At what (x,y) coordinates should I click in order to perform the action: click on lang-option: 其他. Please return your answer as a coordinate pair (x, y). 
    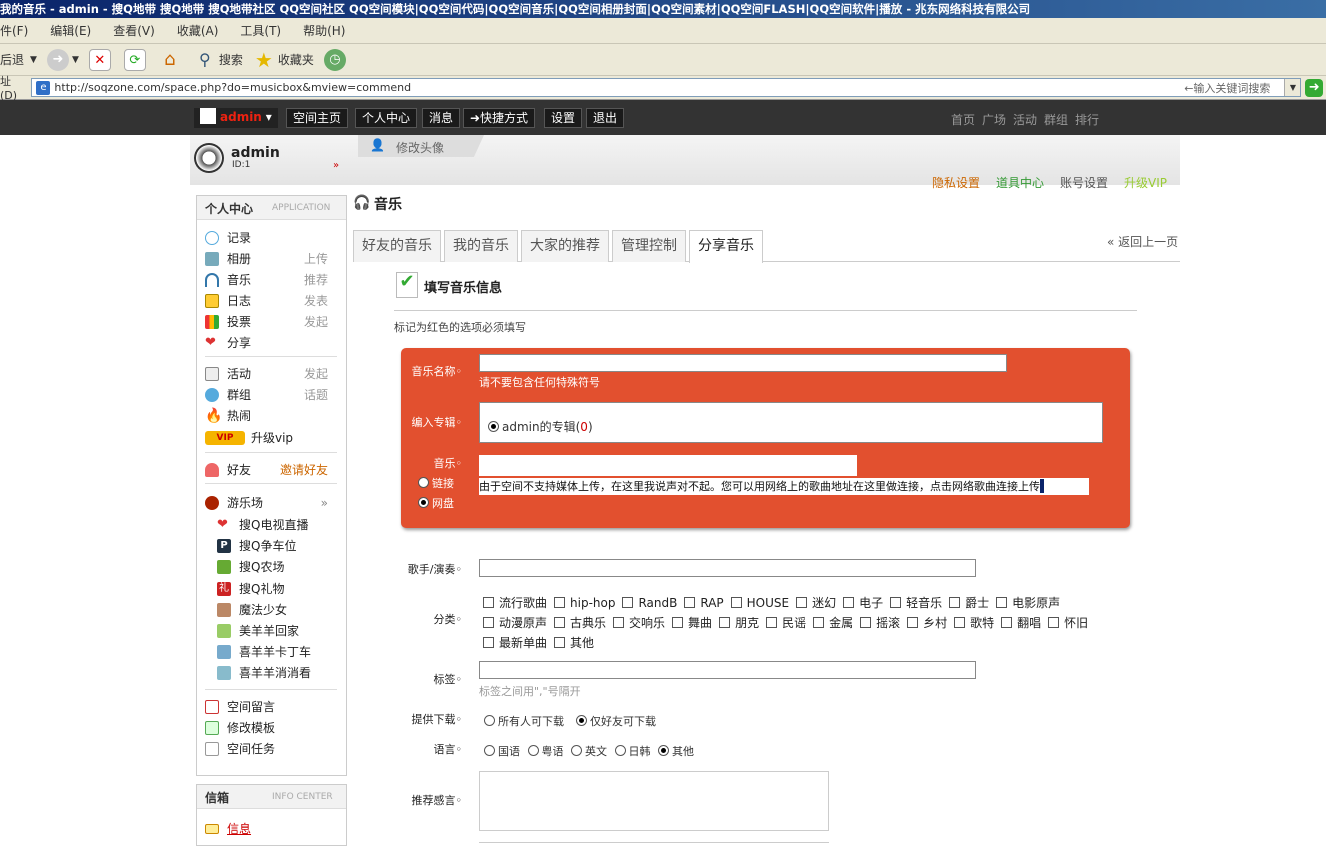
    Looking at the image, I should click on (676, 751).